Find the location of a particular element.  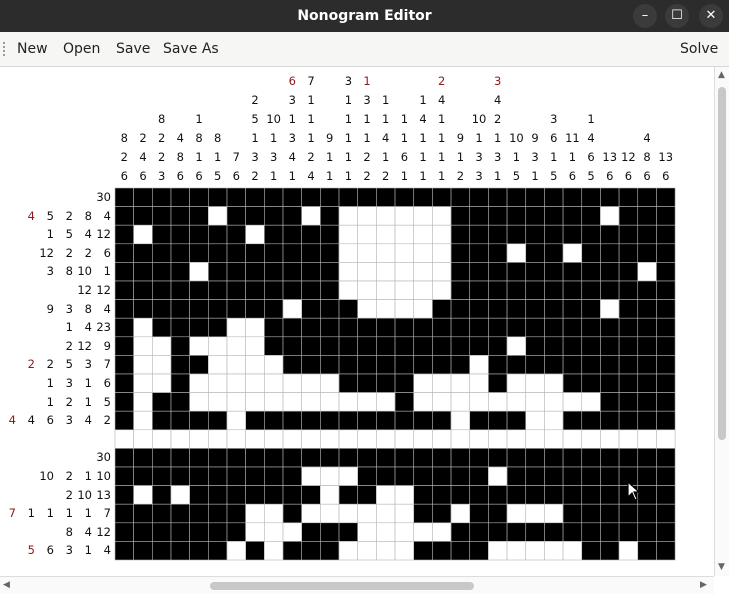

maximize-button: ☐ is located at coordinates (677, 16).